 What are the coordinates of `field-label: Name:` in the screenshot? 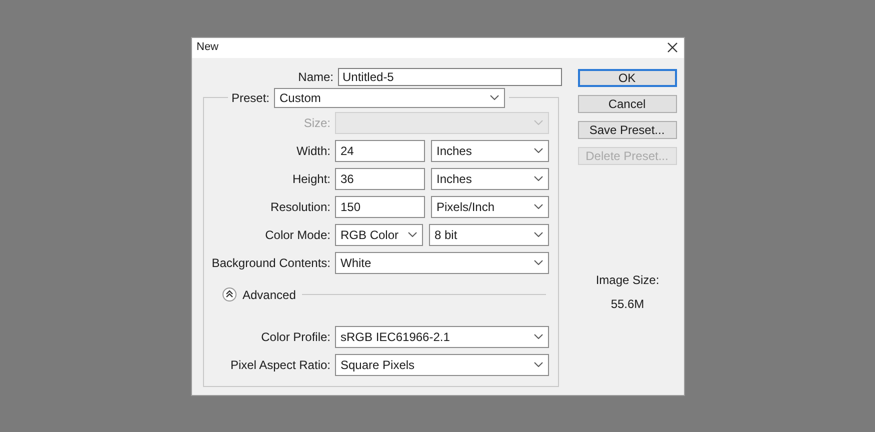 It's located at (315, 77).